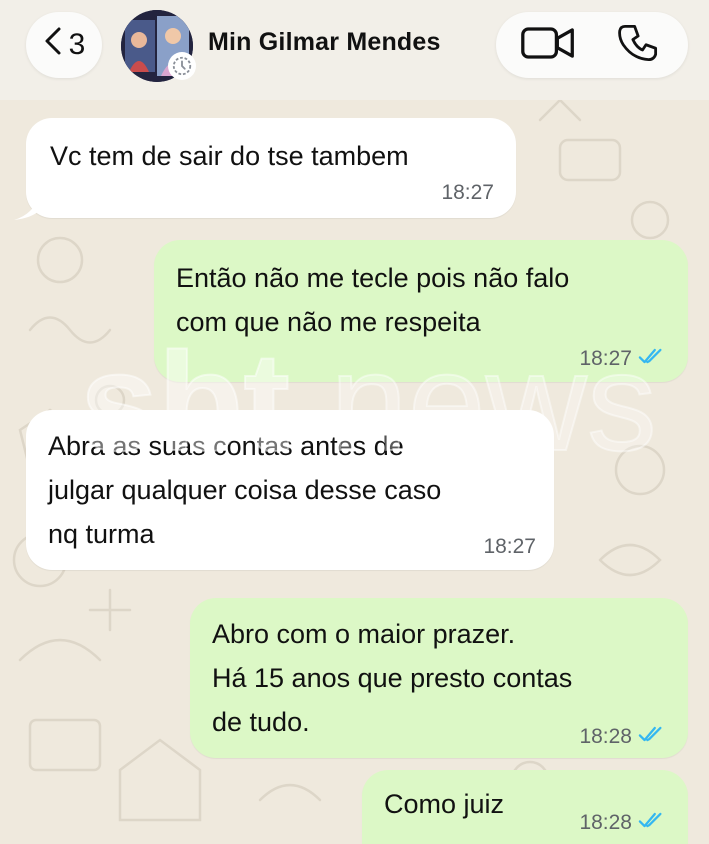 This screenshot has height=844, width=709. I want to click on unread-count: 3, so click(77, 44).